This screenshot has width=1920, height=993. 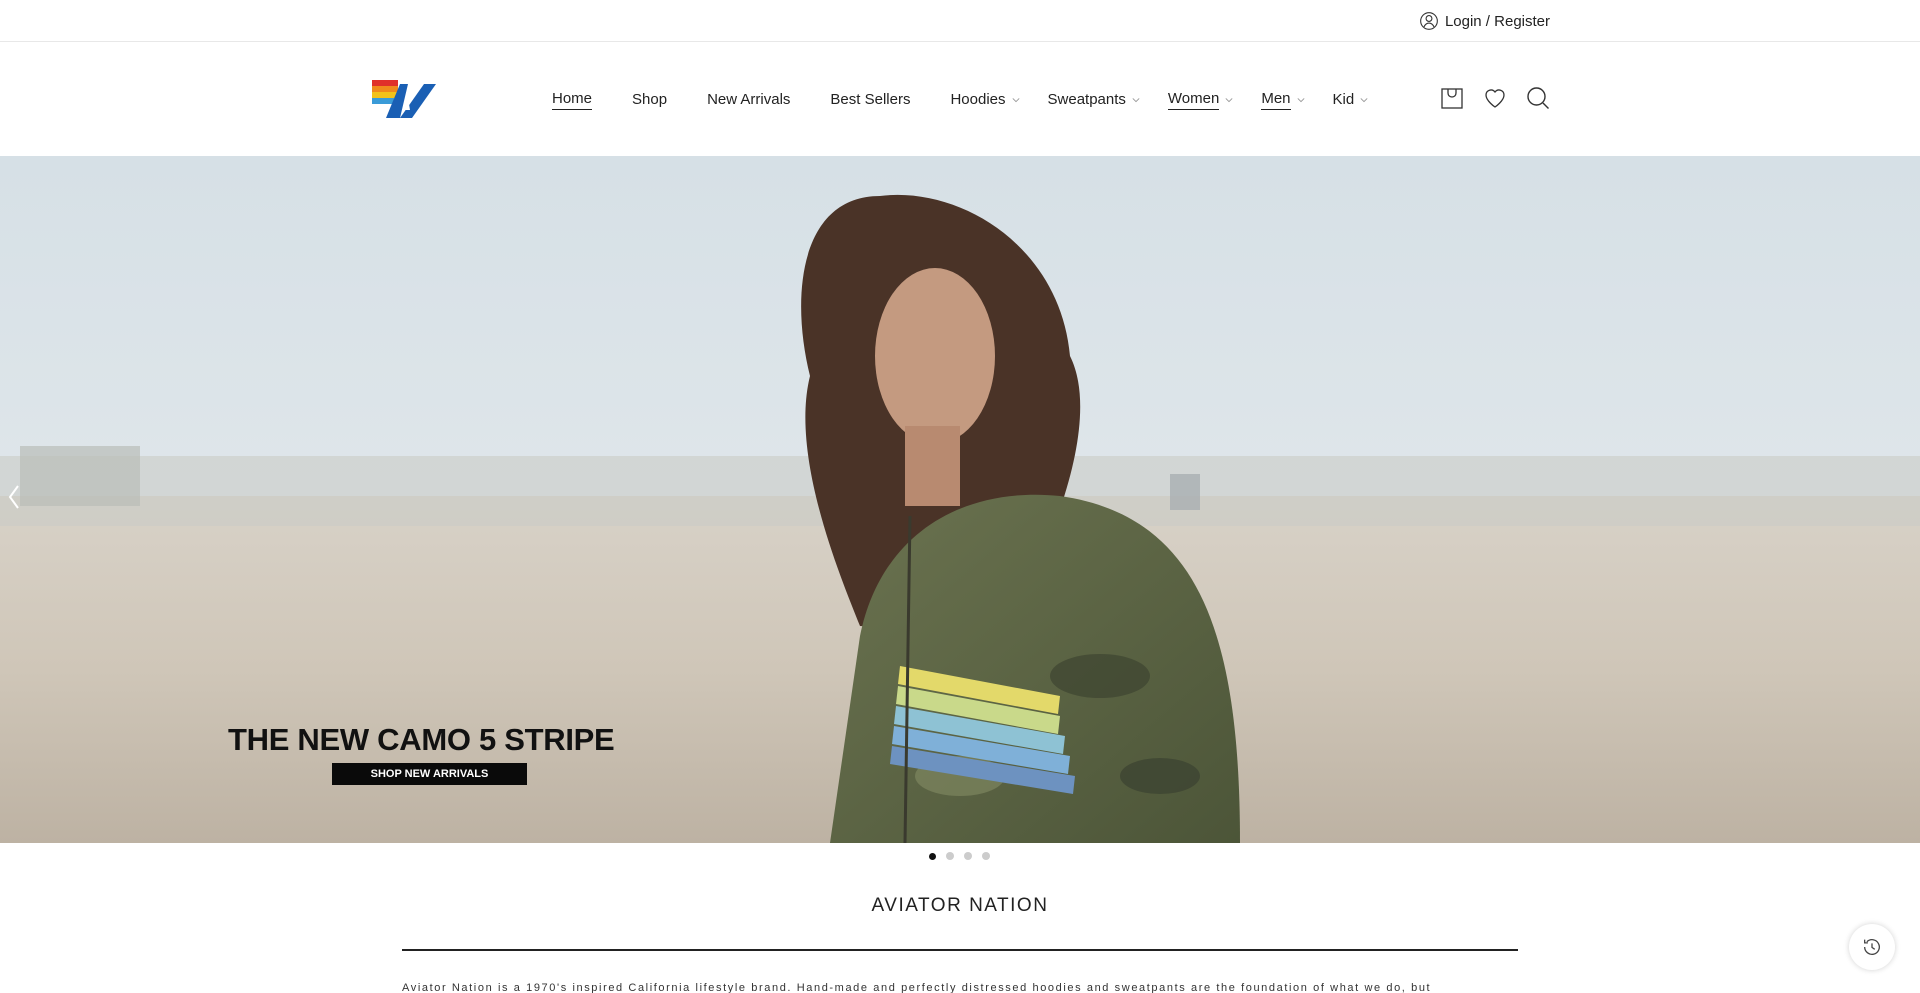 What do you see at coordinates (978, 99) in the screenshot?
I see `nav-hoodies-label: Hoodies` at bounding box center [978, 99].